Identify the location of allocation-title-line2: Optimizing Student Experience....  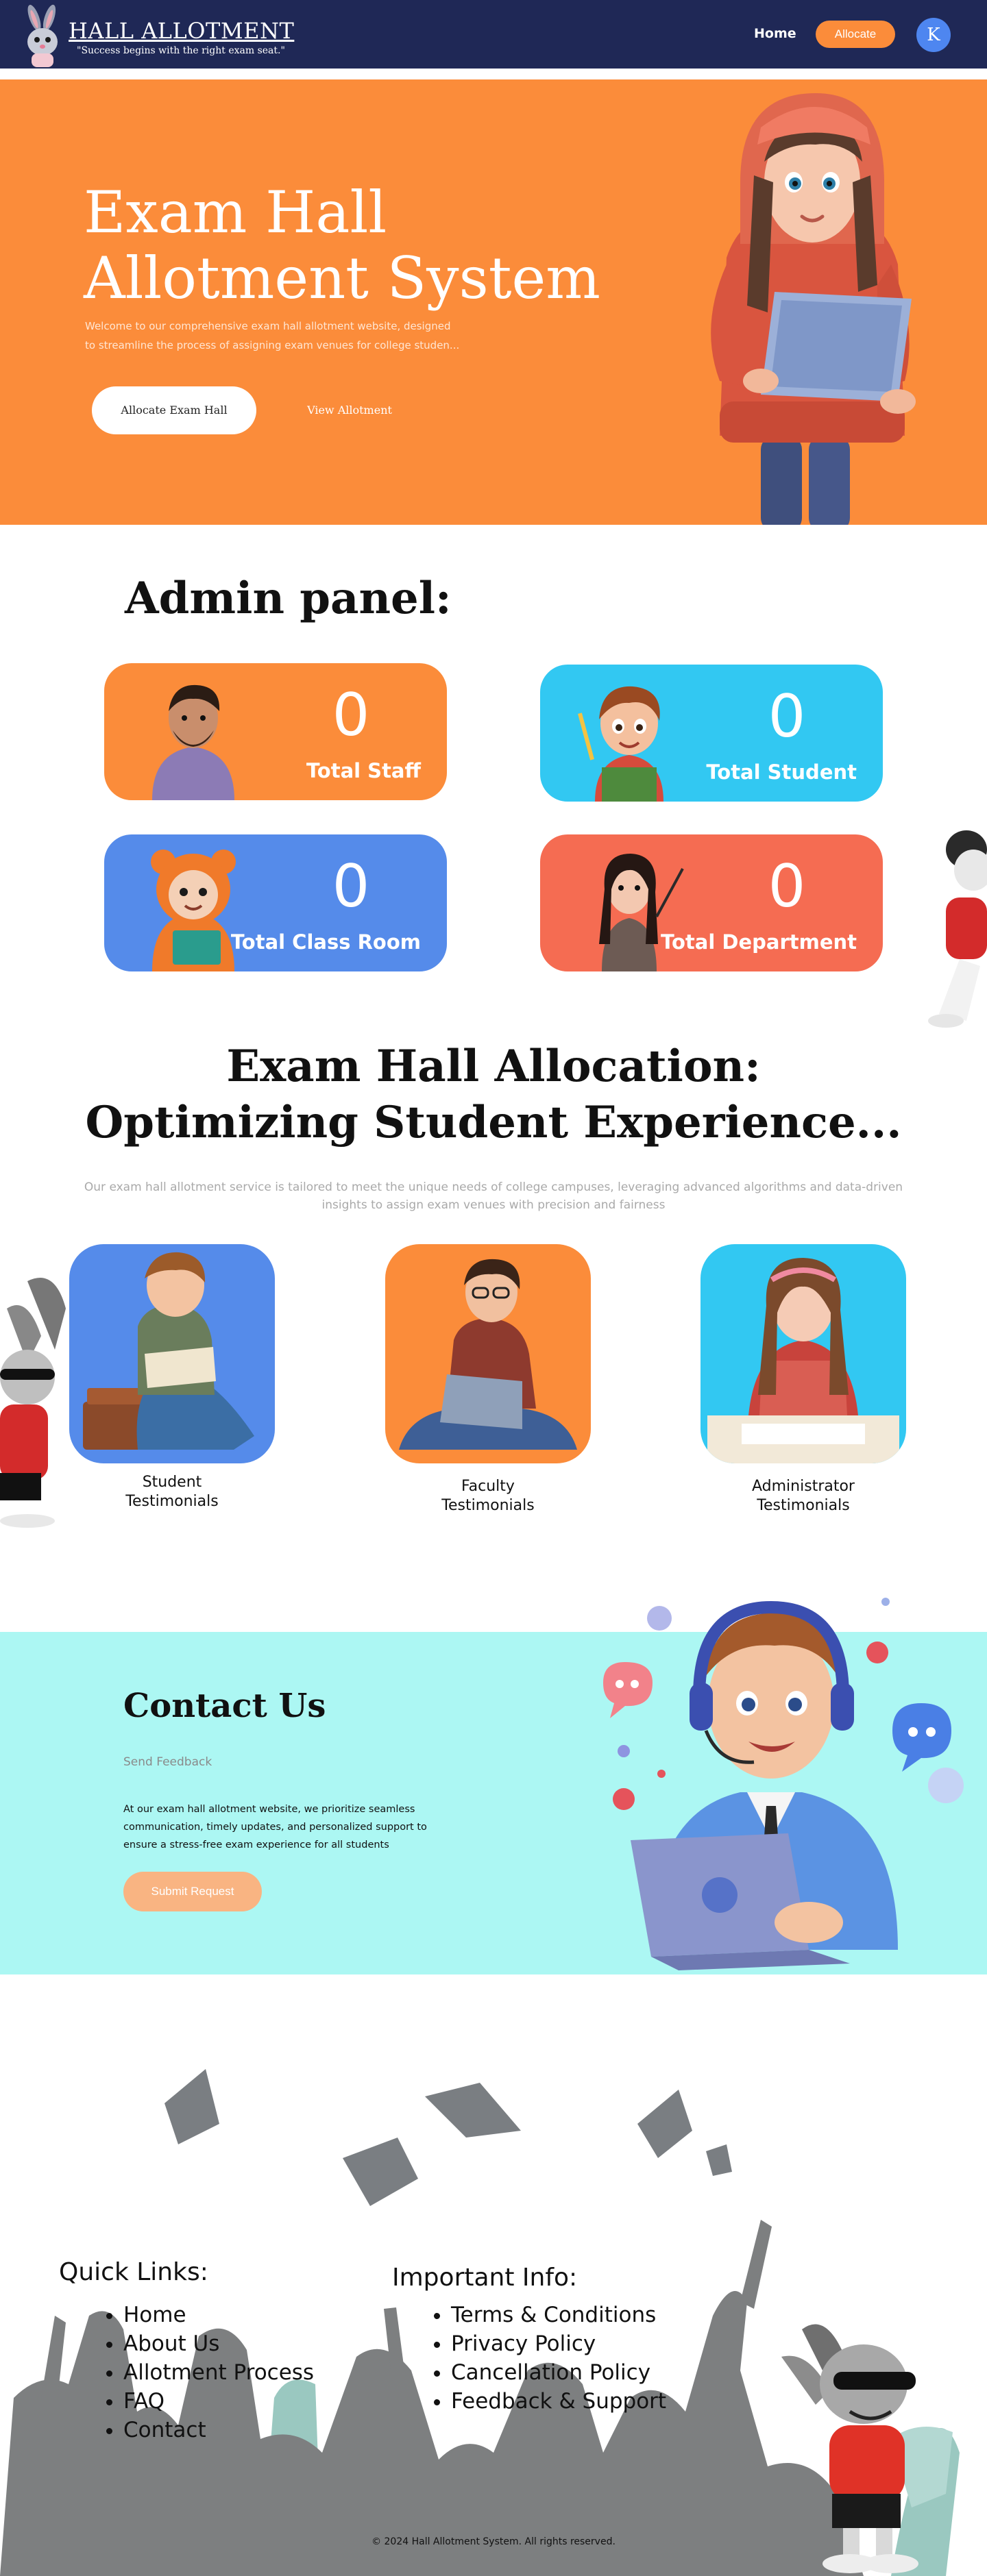
(493, 1122).